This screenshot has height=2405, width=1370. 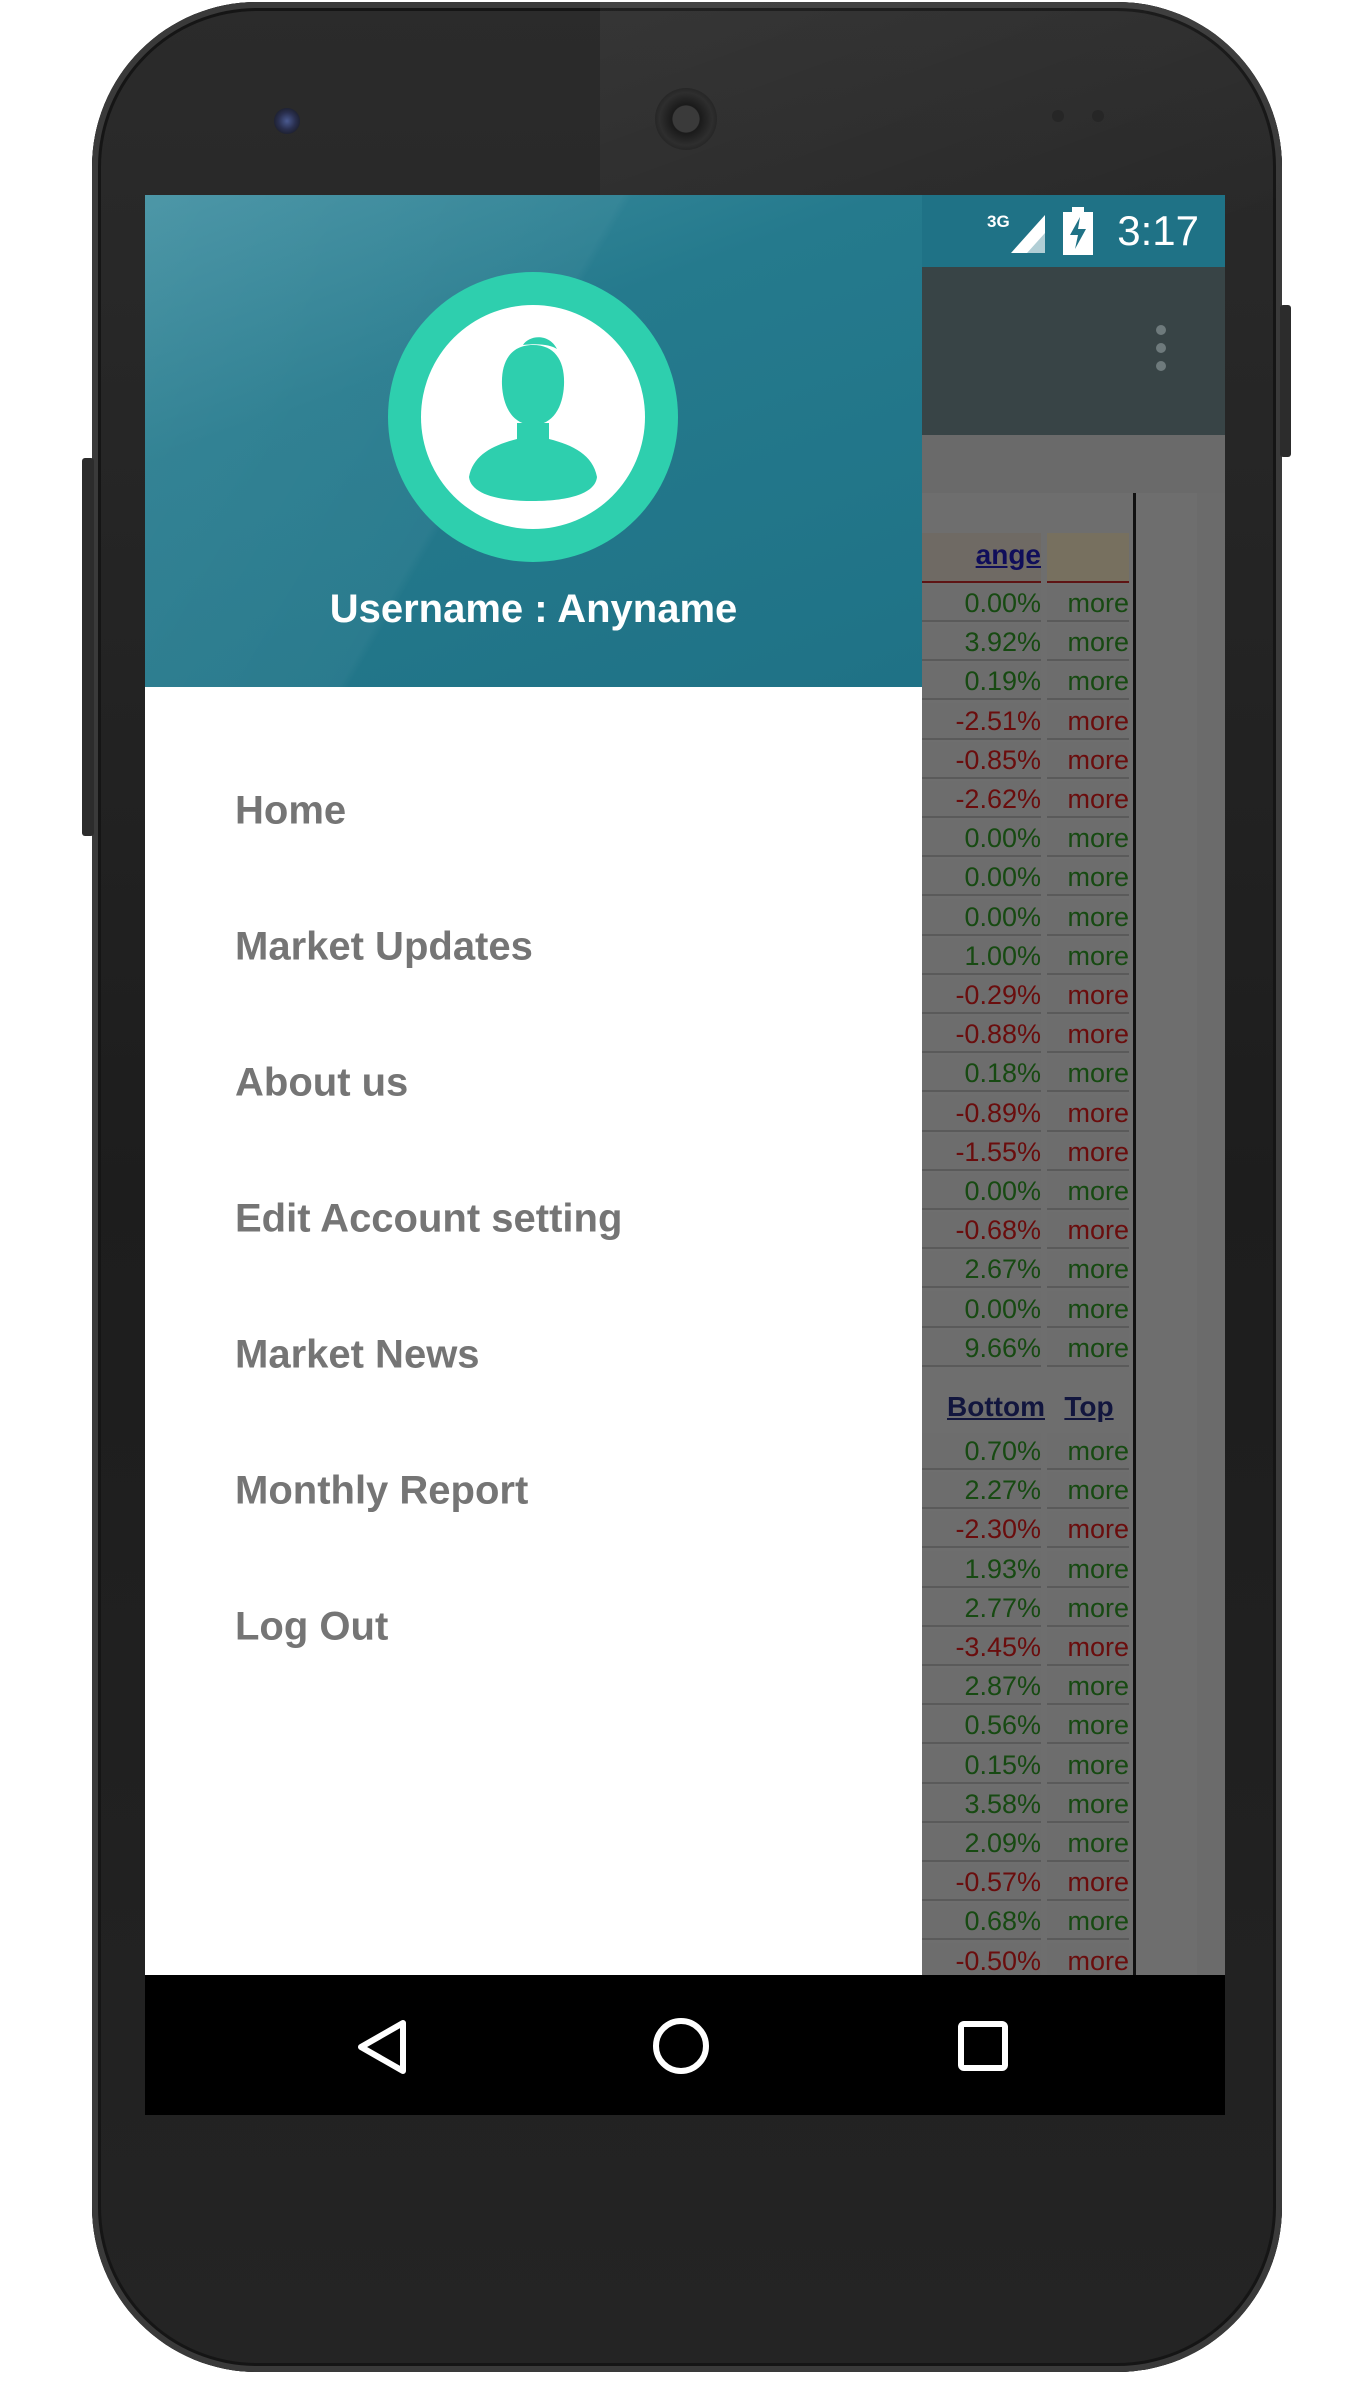 I want to click on change-percent: -0.57%, so click(x=981, y=1882).